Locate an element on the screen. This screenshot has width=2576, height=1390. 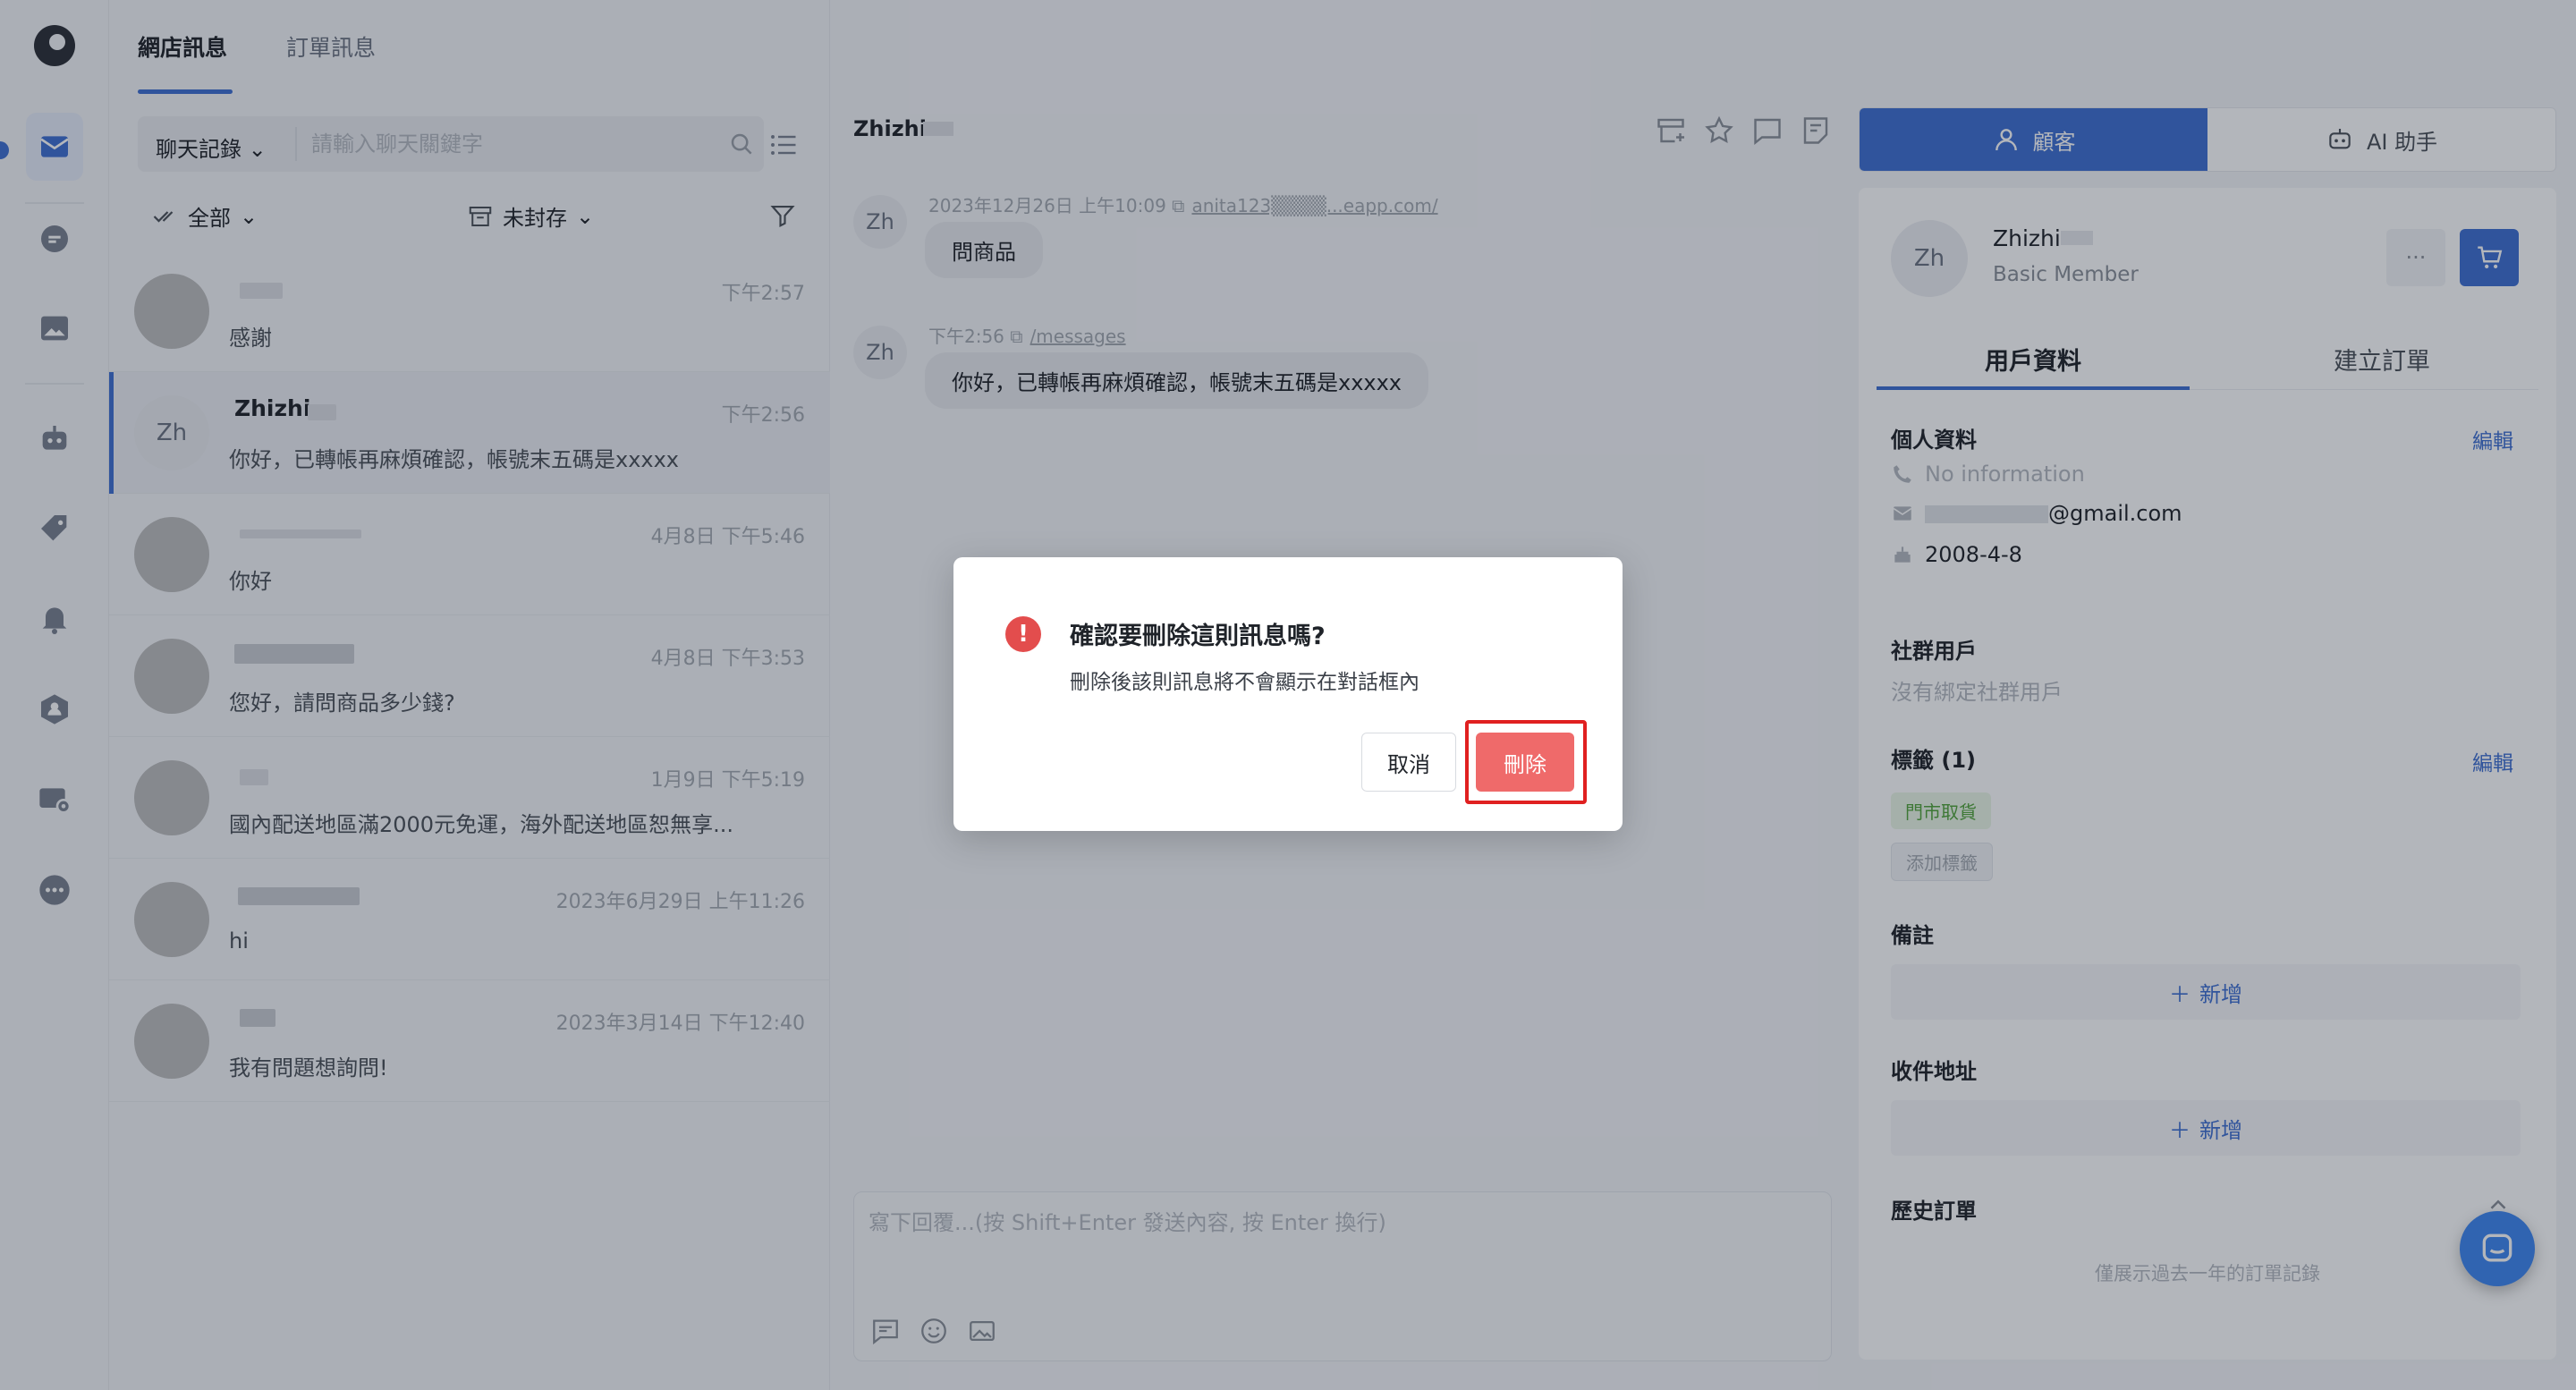
warning-icon: ! is located at coordinates (1023, 634).